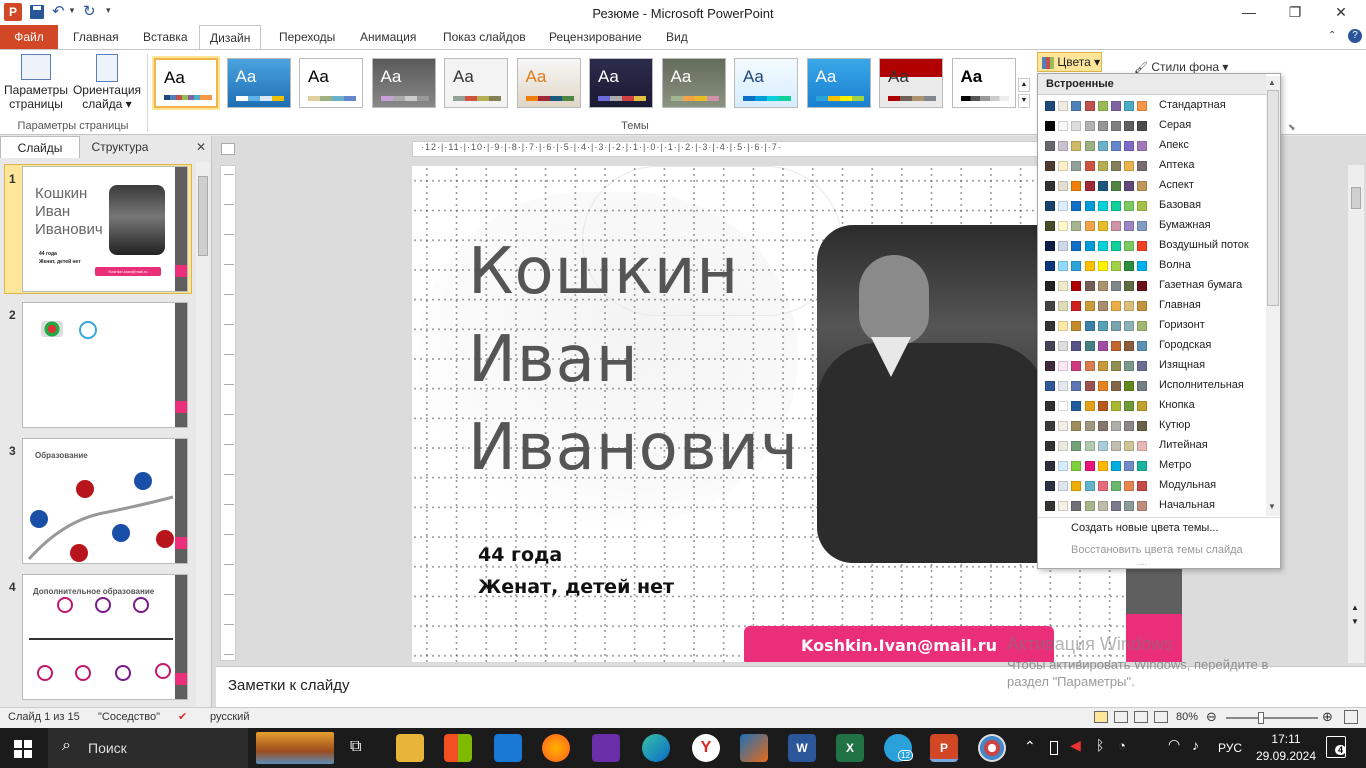 This screenshot has width=1366, height=768. Describe the element at coordinates (331, 83) in the screenshot. I see `theme-thumbnail-3: Aa` at that location.